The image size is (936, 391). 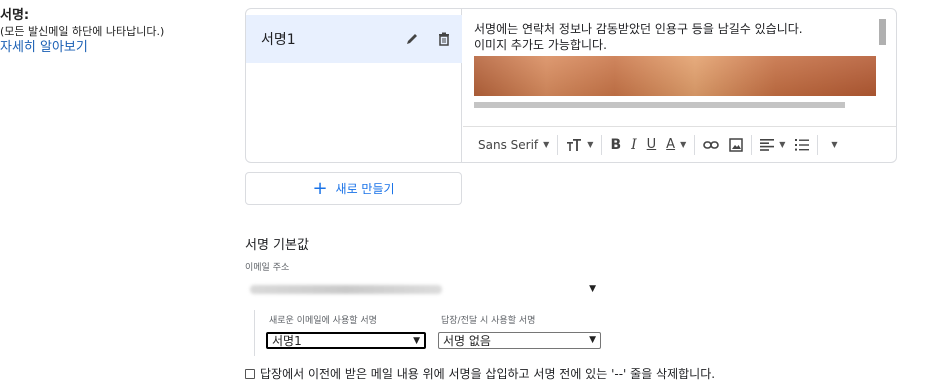 I want to click on reply-signature-select: 서명 없음 ▼, so click(x=519, y=340).